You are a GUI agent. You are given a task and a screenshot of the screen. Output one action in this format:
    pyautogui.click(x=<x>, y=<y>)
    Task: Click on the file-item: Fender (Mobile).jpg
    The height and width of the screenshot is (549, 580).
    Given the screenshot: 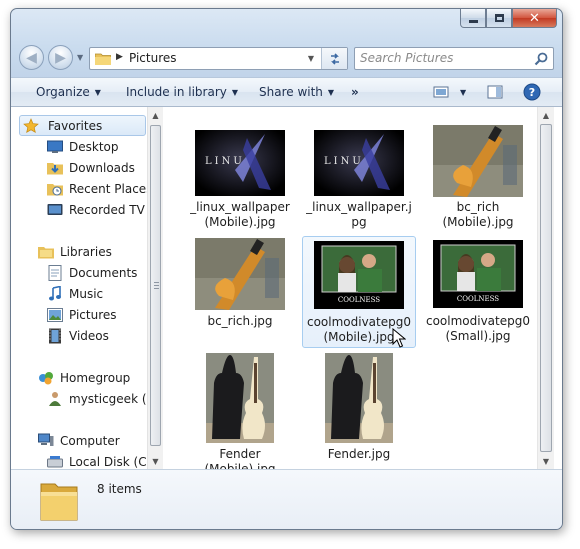 What is the action you would take?
    pyautogui.click(x=240, y=413)
    